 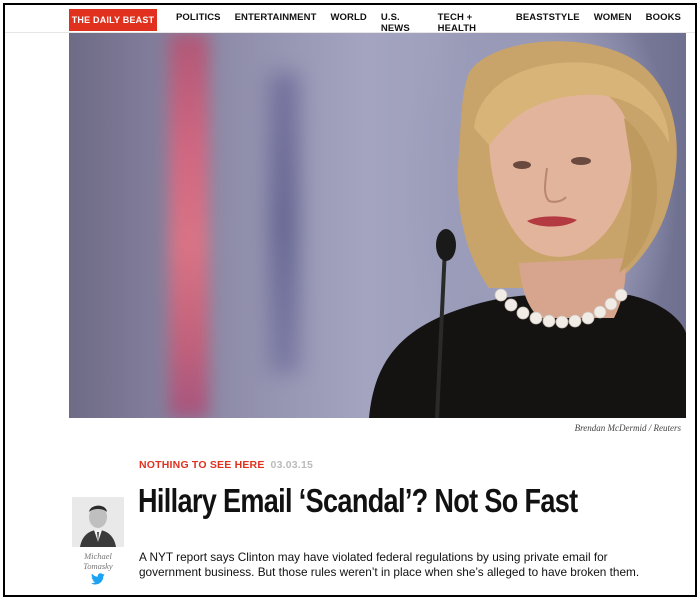 I want to click on article-kicker: NOTHING TO SEE HERE 03.03.15, so click(x=226, y=465).